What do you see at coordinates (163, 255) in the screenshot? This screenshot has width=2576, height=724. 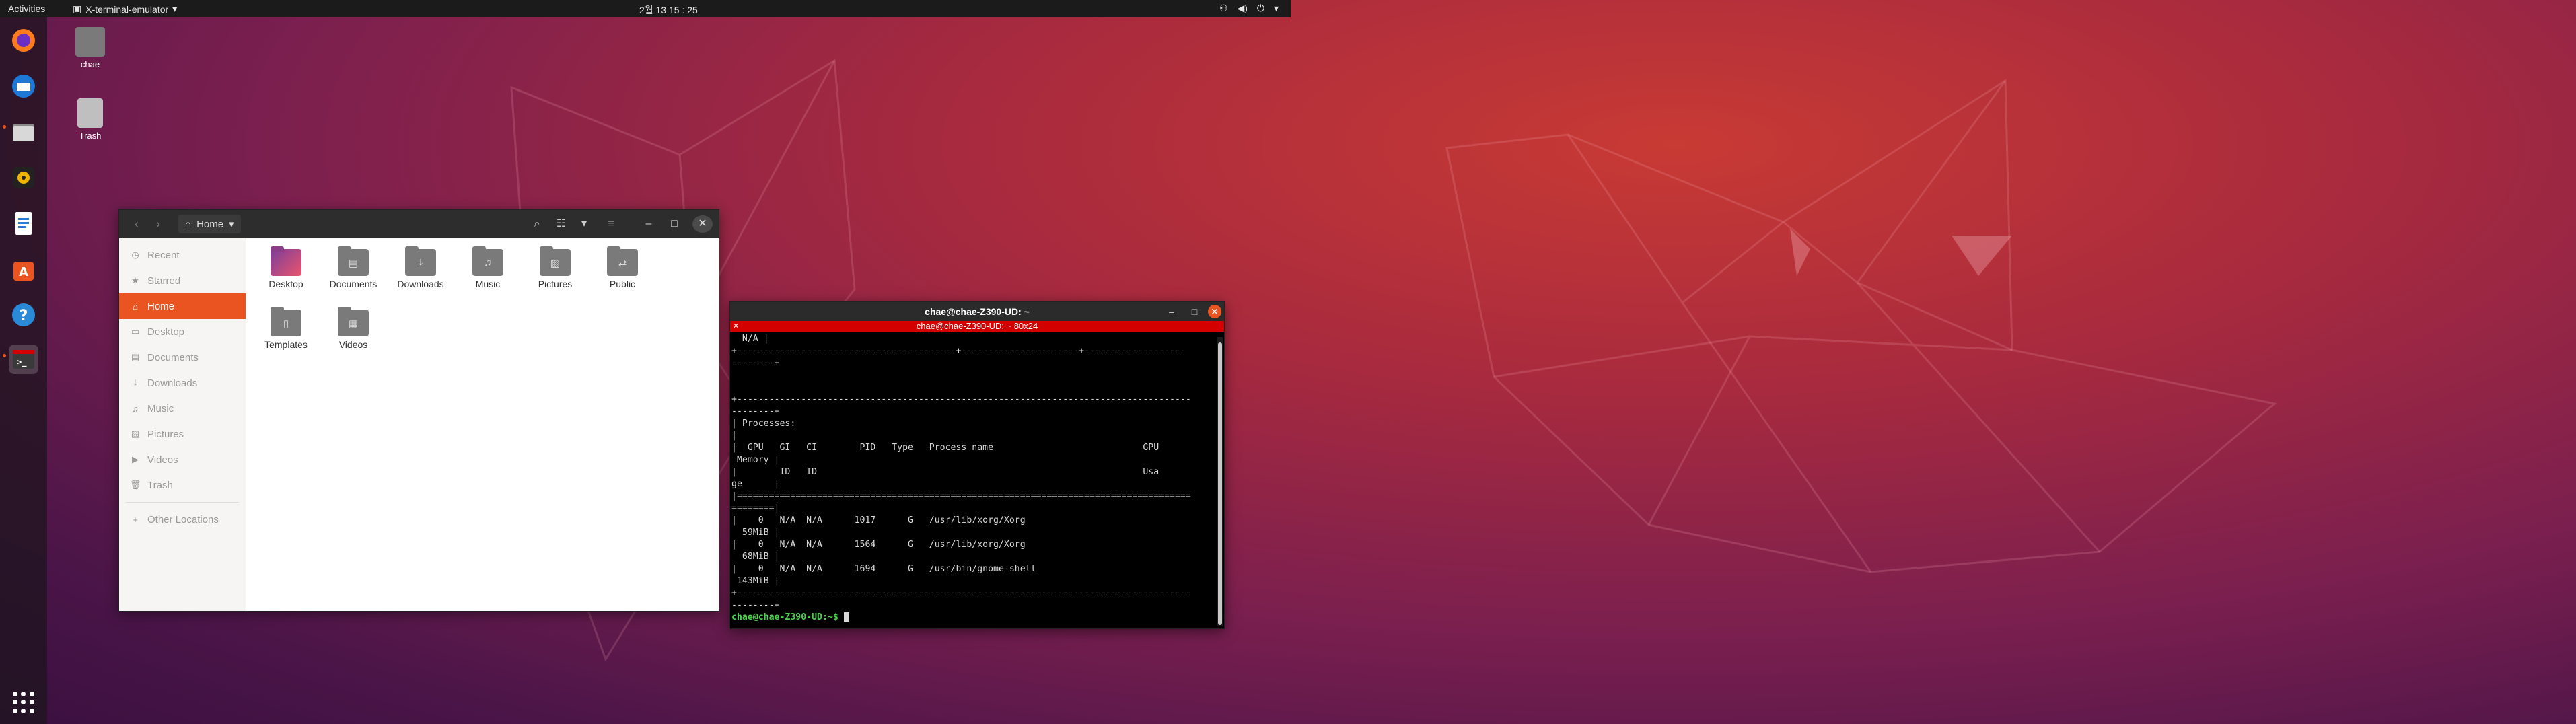 I see `sidebar-item-label: Recent` at bounding box center [163, 255].